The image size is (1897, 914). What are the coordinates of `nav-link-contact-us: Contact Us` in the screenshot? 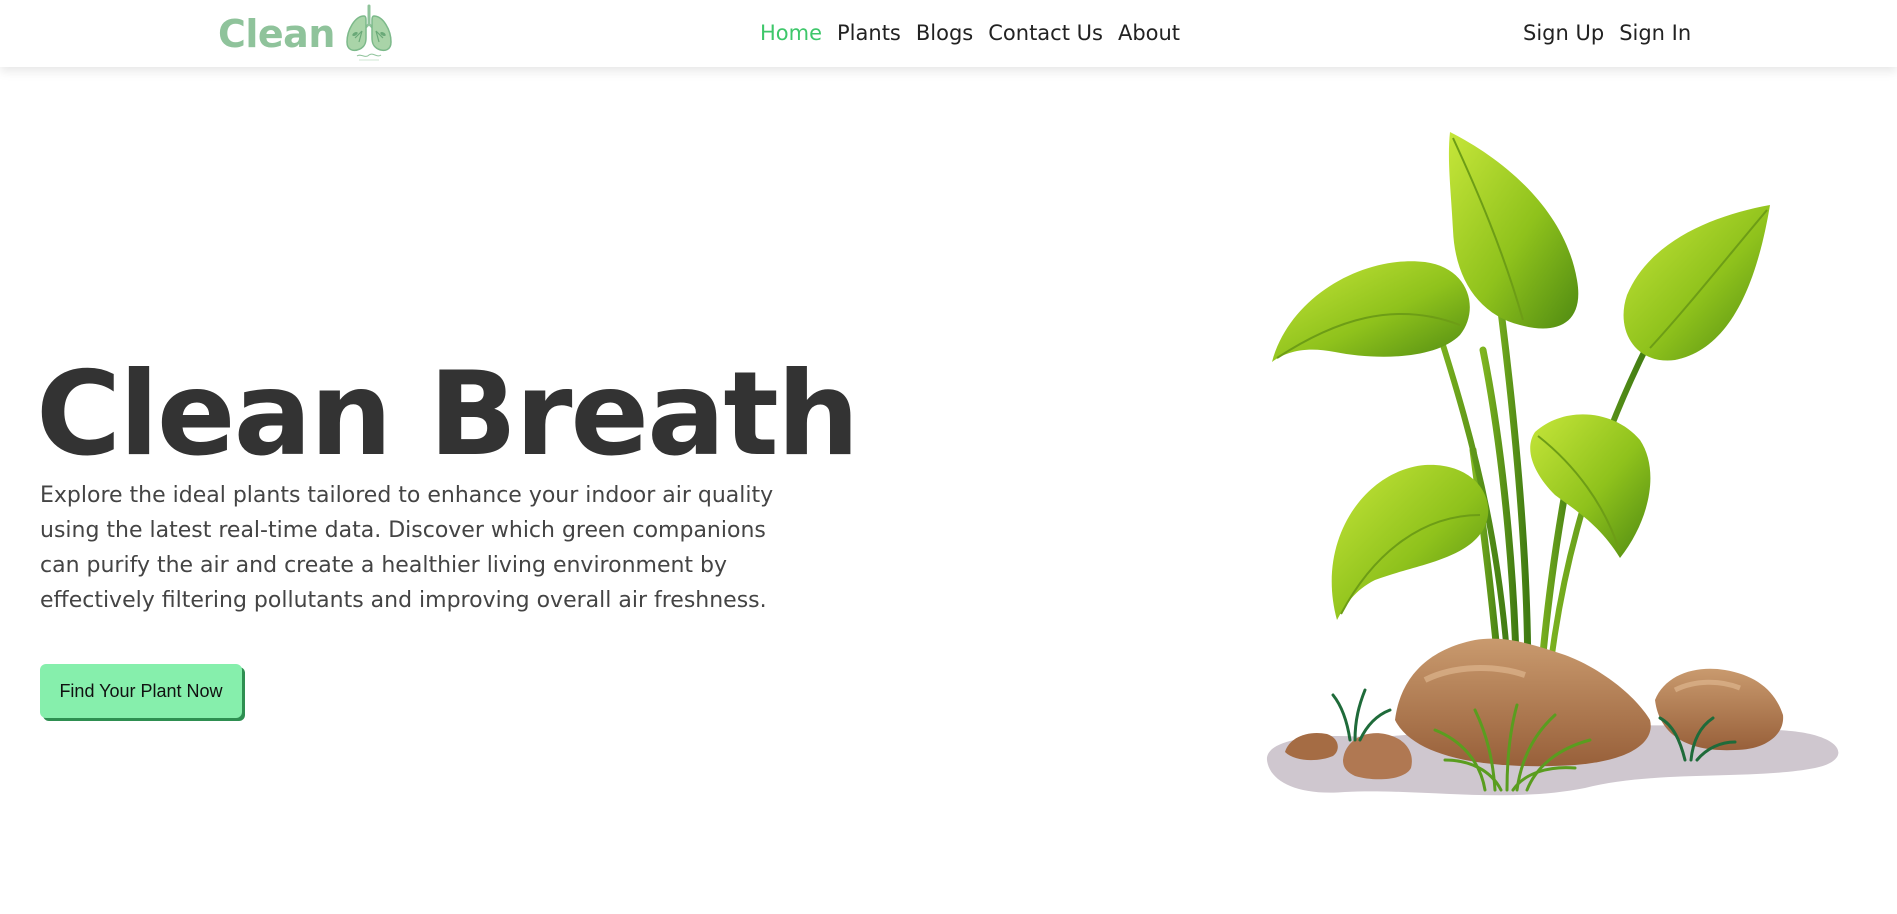 It's located at (1045, 33).